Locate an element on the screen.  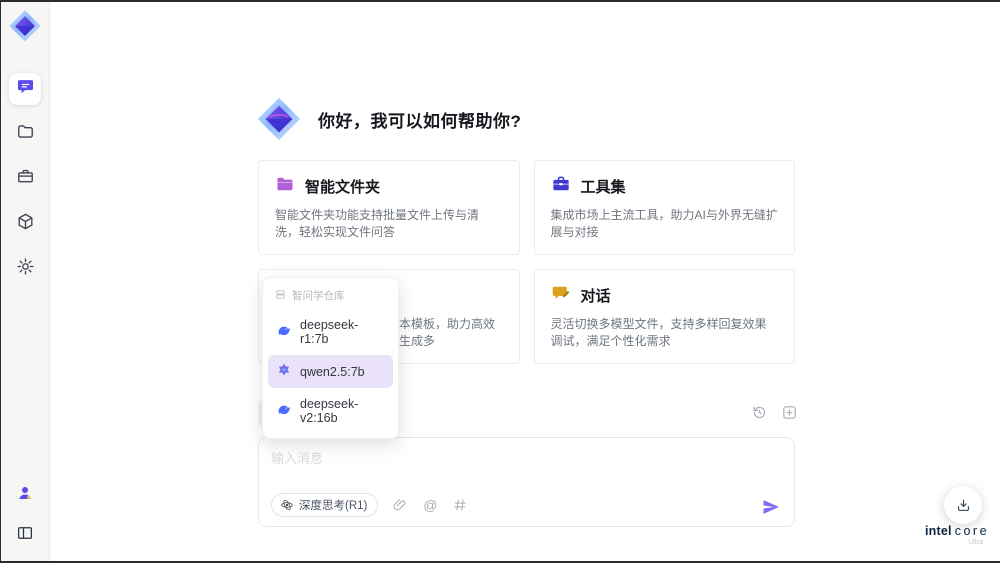
download-fab is located at coordinates (963, 505).